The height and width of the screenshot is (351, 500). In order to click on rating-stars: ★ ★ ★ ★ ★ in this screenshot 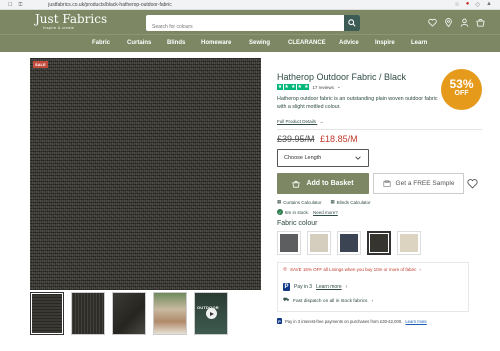, I will do `click(293, 87)`.